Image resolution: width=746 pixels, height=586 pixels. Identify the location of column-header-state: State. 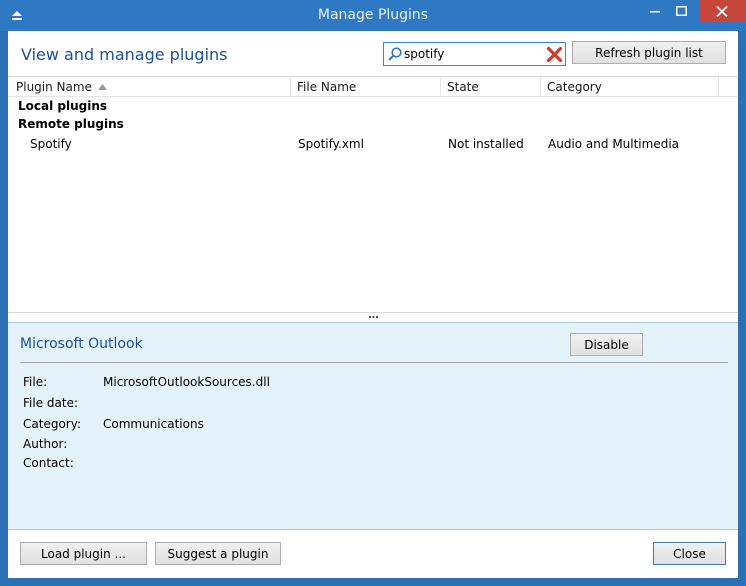
(491, 87).